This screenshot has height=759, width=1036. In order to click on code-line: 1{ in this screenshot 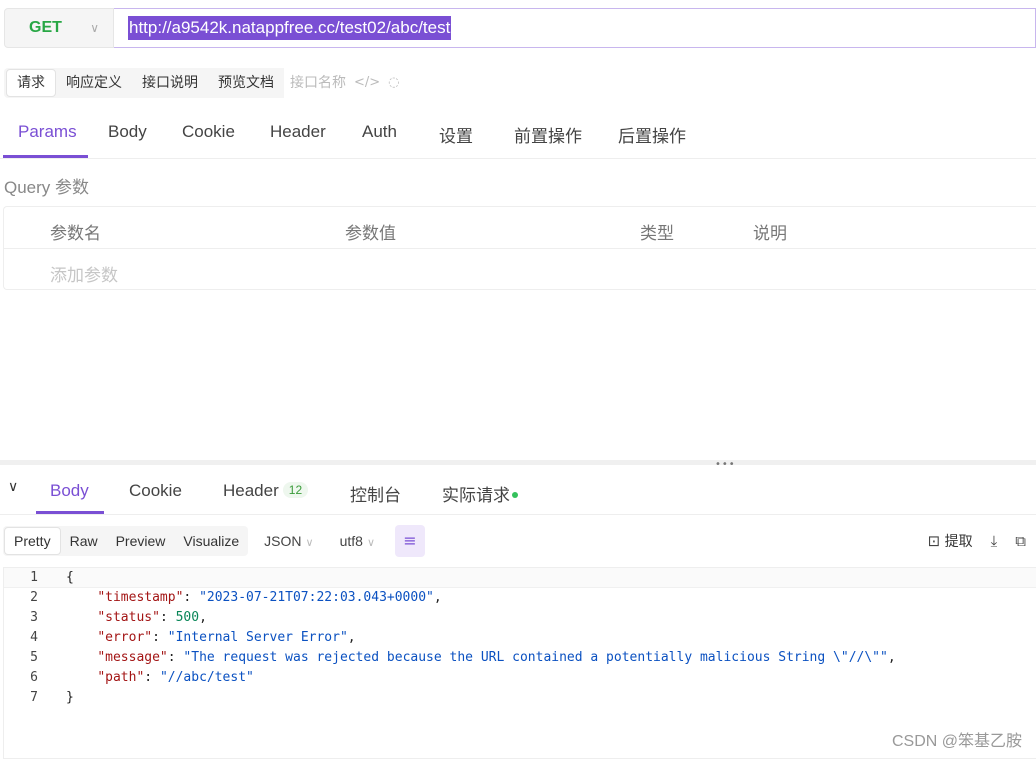, I will do `click(520, 578)`.